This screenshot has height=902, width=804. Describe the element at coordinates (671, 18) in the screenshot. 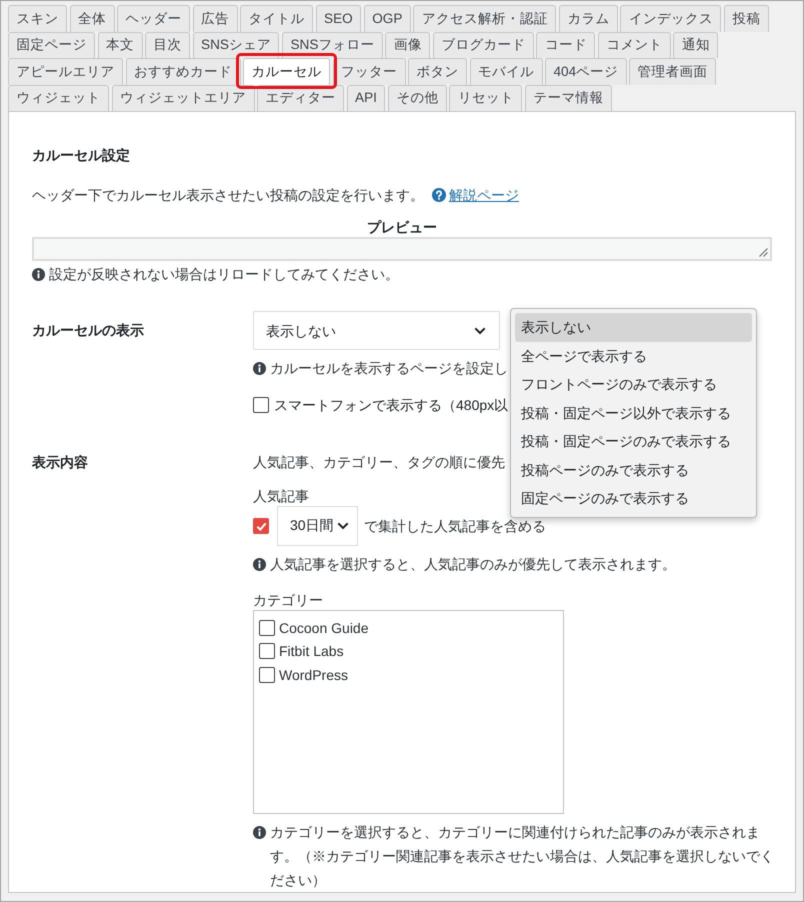

I see `tab: インデックス` at that location.